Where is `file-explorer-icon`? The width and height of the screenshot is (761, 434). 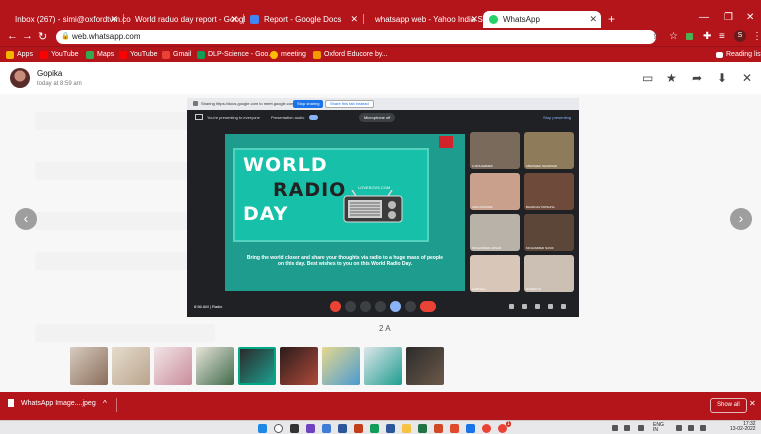
file-explorer-icon is located at coordinates (406, 428).